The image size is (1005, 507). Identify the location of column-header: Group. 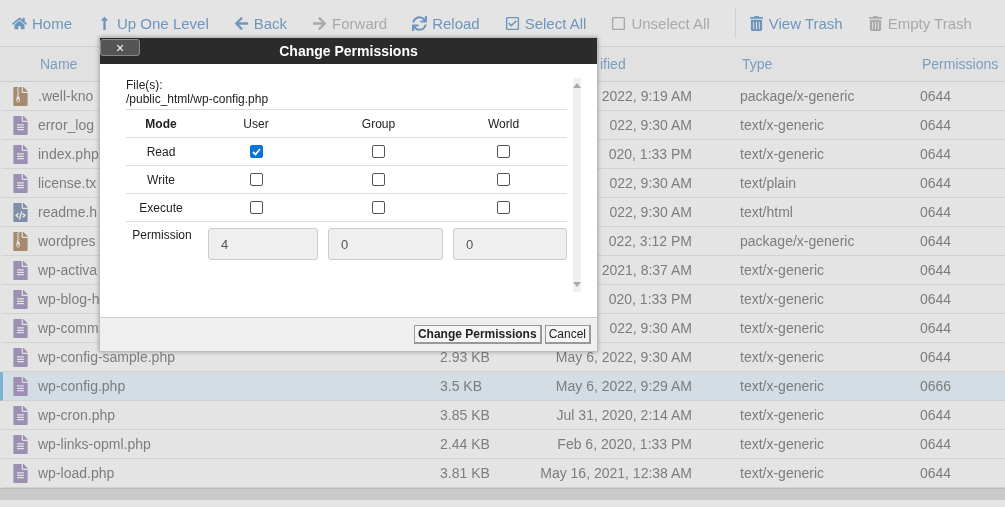
(378, 123).